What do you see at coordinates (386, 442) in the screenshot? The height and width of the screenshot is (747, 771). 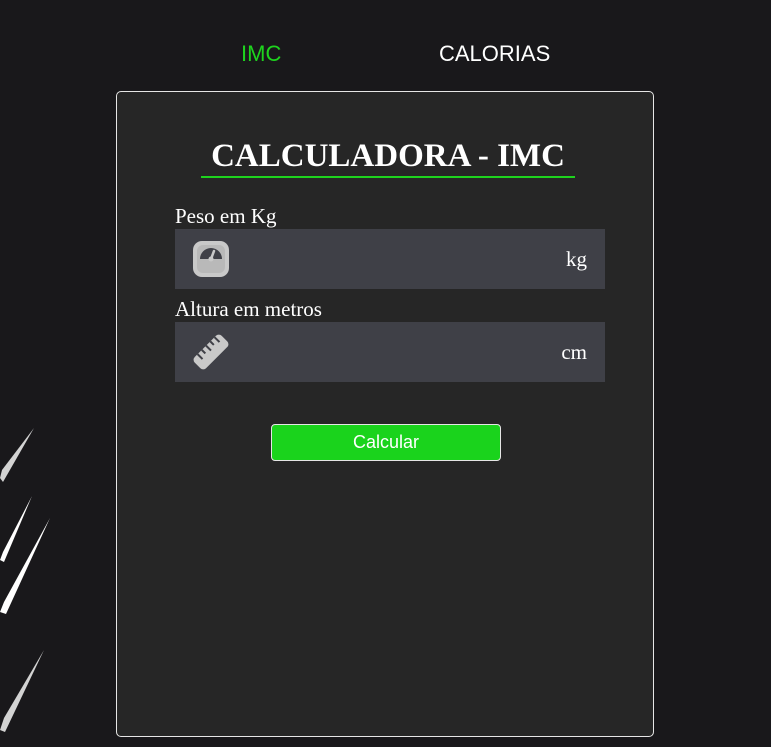 I see `calculate-button: Calcular` at bounding box center [386, 442].